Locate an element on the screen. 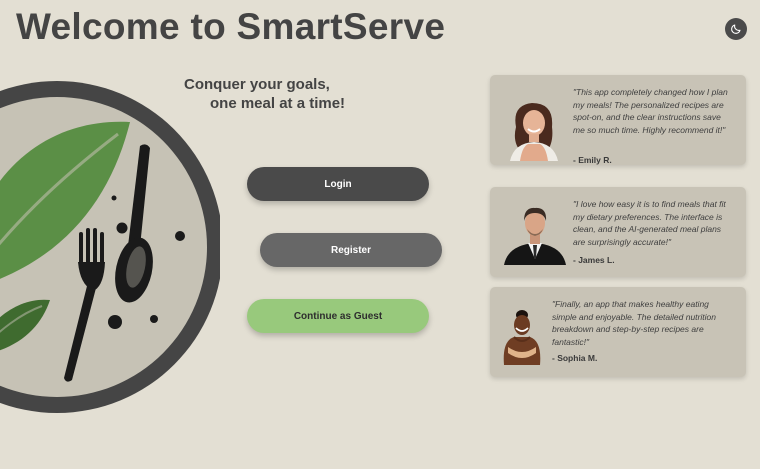 The image size is (760, 469). theme-toggle-button is located at coordinates (736, 29).